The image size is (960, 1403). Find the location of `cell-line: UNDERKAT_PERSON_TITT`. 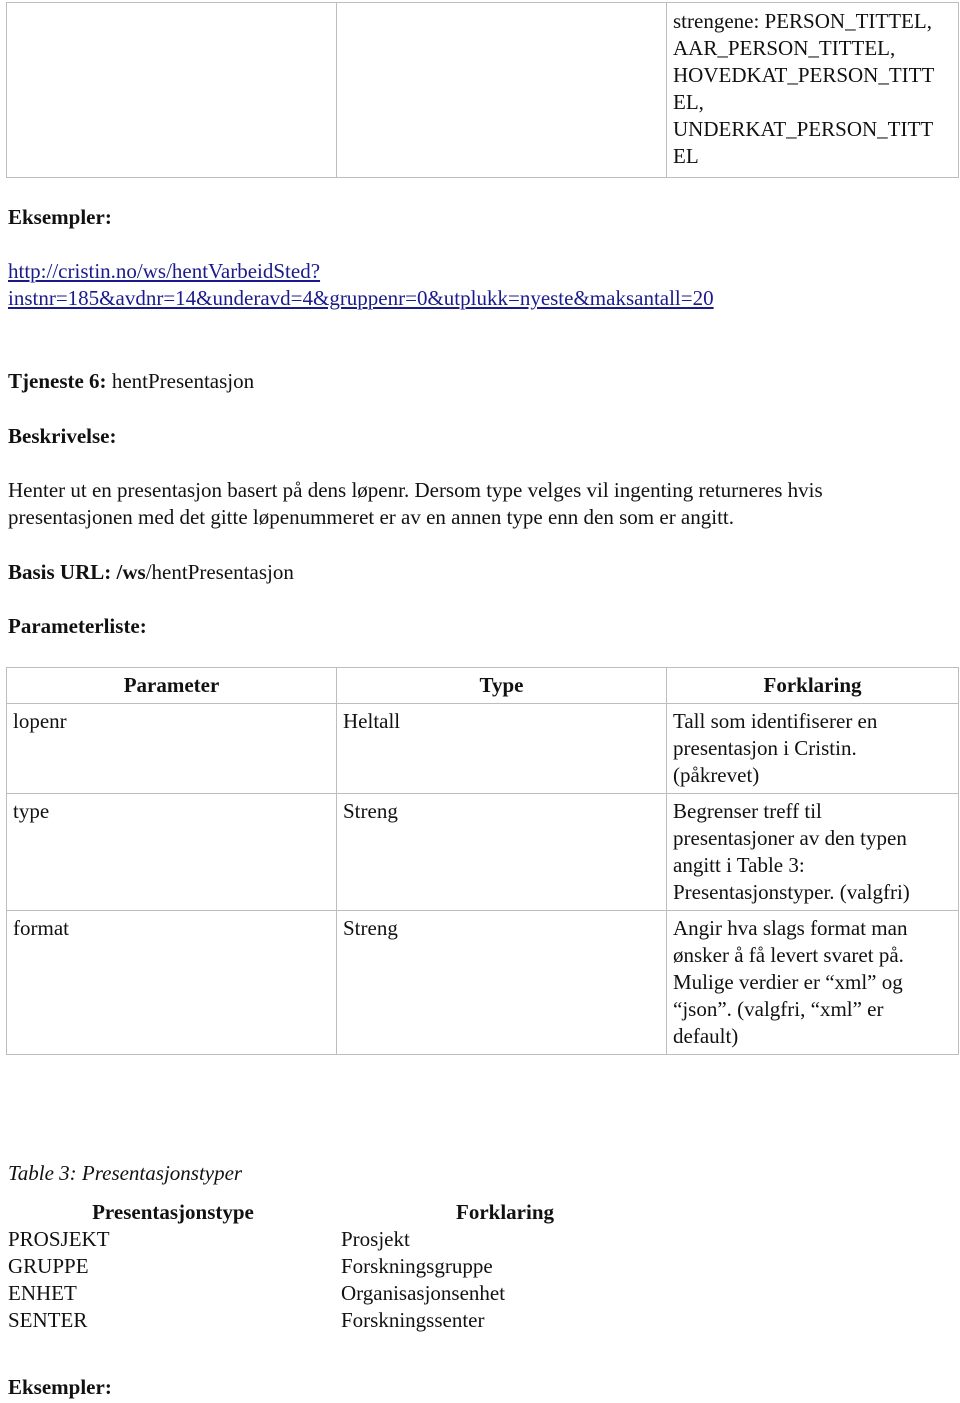

cell-line: UNDERKAT_PERSON_TITT is located at coordinates (803, 129).